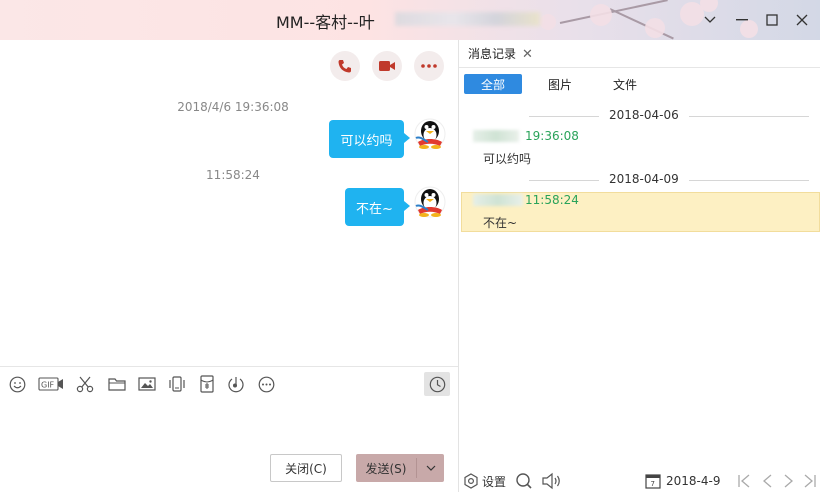  Describe the element at coordinates (810, 481) in the screenshot. I see `last-page-icon` at that location.